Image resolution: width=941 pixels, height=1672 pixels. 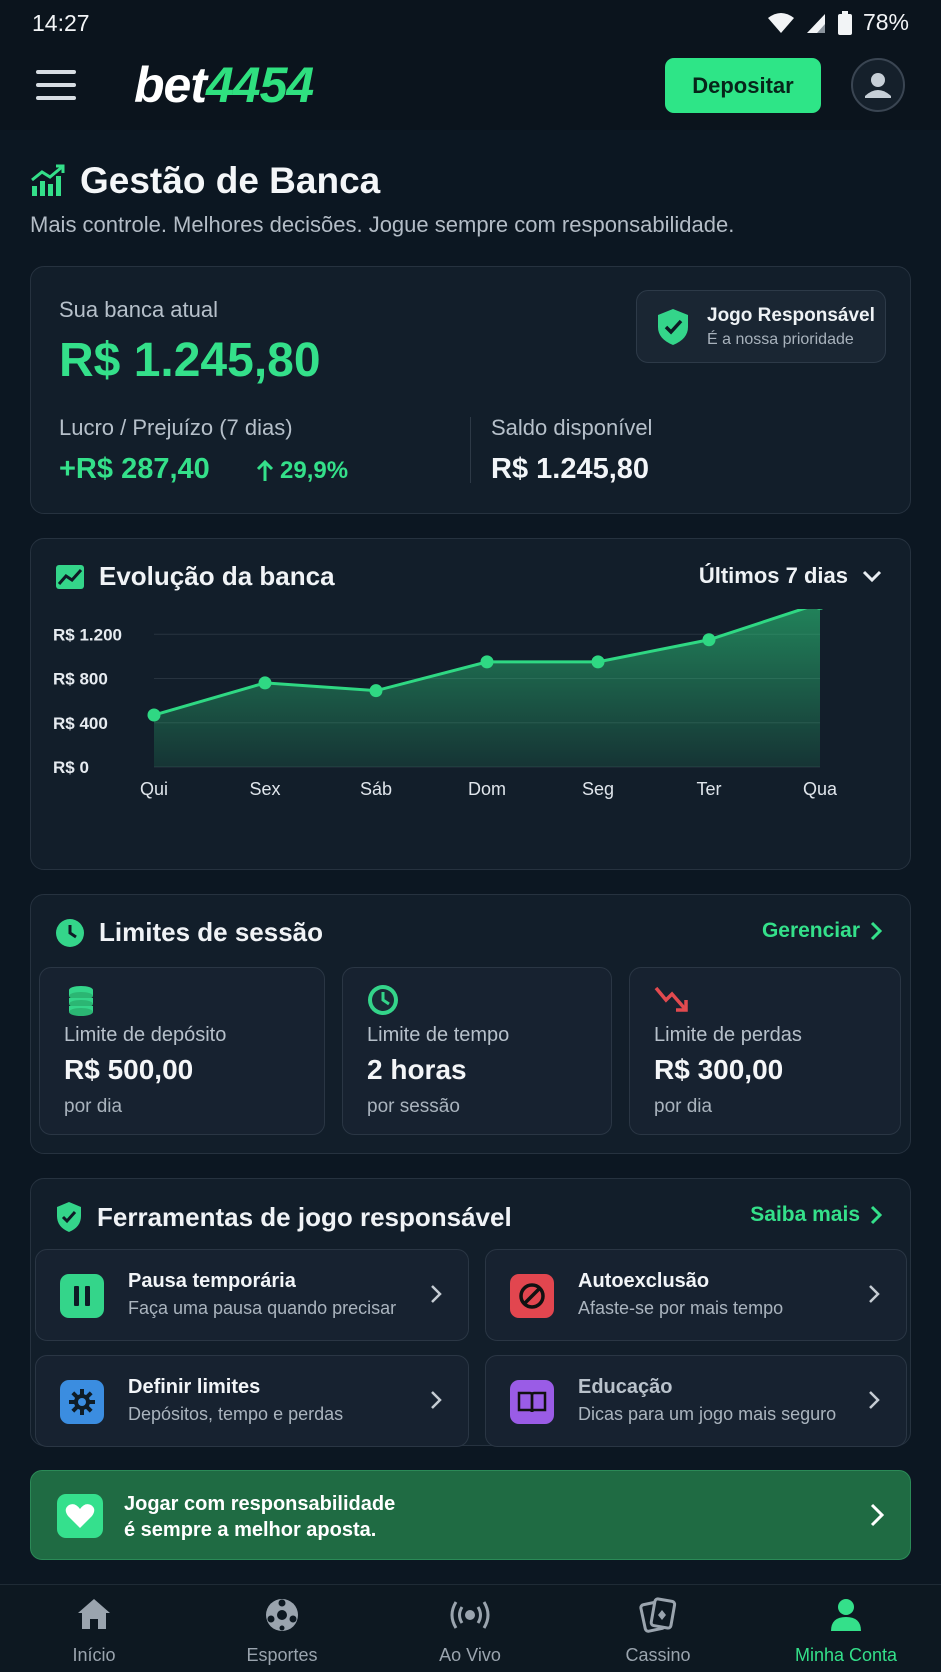 I want to click on area-chart-icon, so click(x=70, y=576).